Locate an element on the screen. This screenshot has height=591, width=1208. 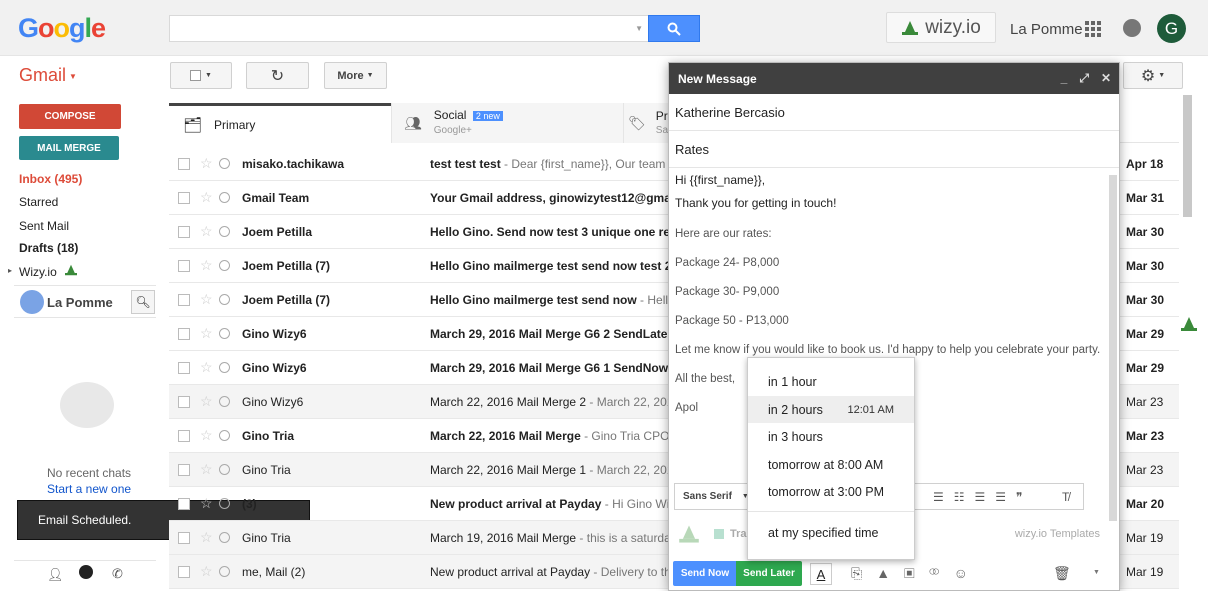
to-field: Katherine Bercasio is located at coordinates (894, 112).